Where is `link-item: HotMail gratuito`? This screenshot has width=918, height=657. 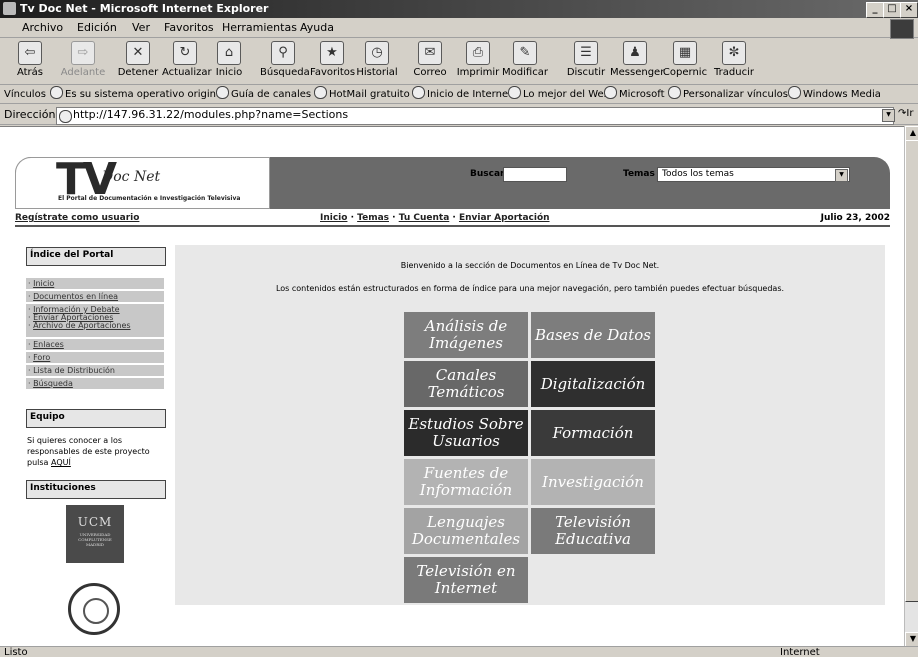 link-item: HotMail gratuito is located at coordinates (362, 94).